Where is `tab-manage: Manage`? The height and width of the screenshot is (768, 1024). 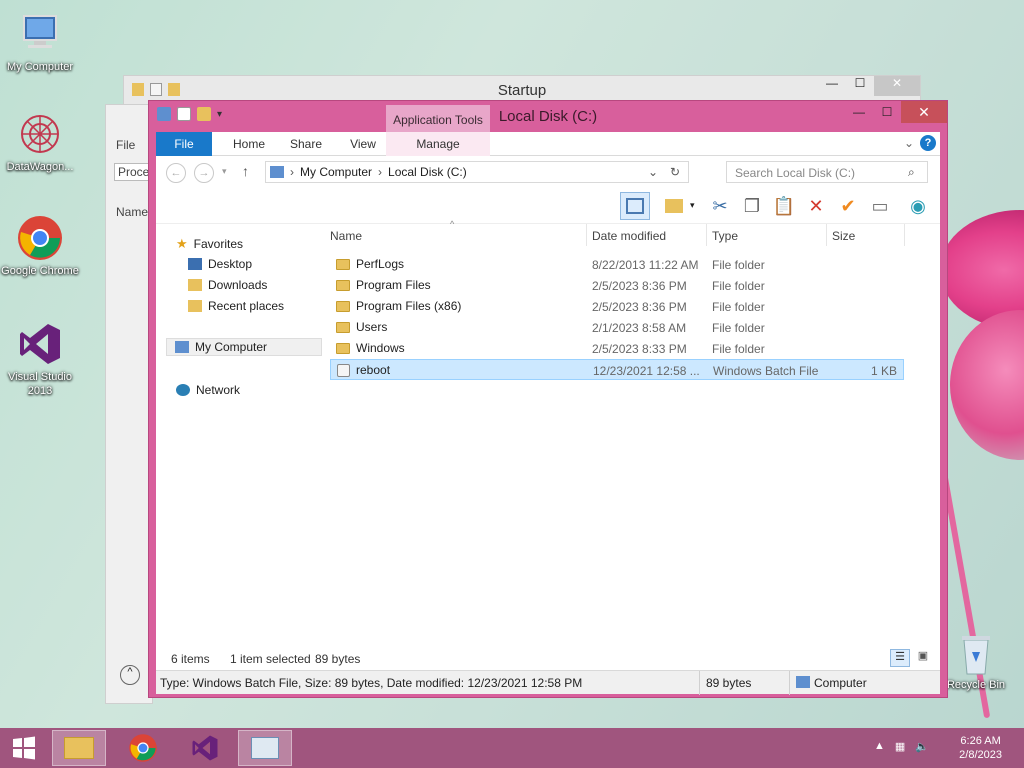
tab-manage: Manage is located at coordinates (438, 144).